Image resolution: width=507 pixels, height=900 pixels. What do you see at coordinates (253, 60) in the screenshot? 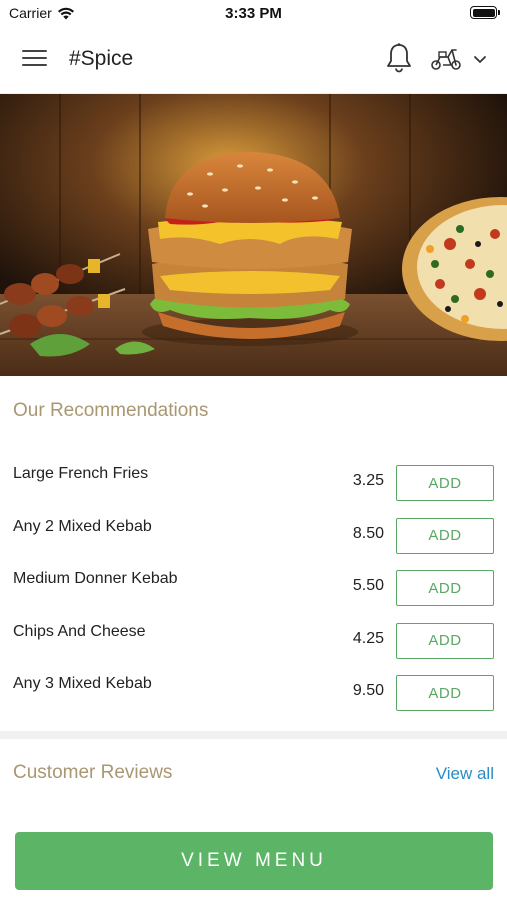
I see `app-header: #Spice` at bounding box center [253, 60].